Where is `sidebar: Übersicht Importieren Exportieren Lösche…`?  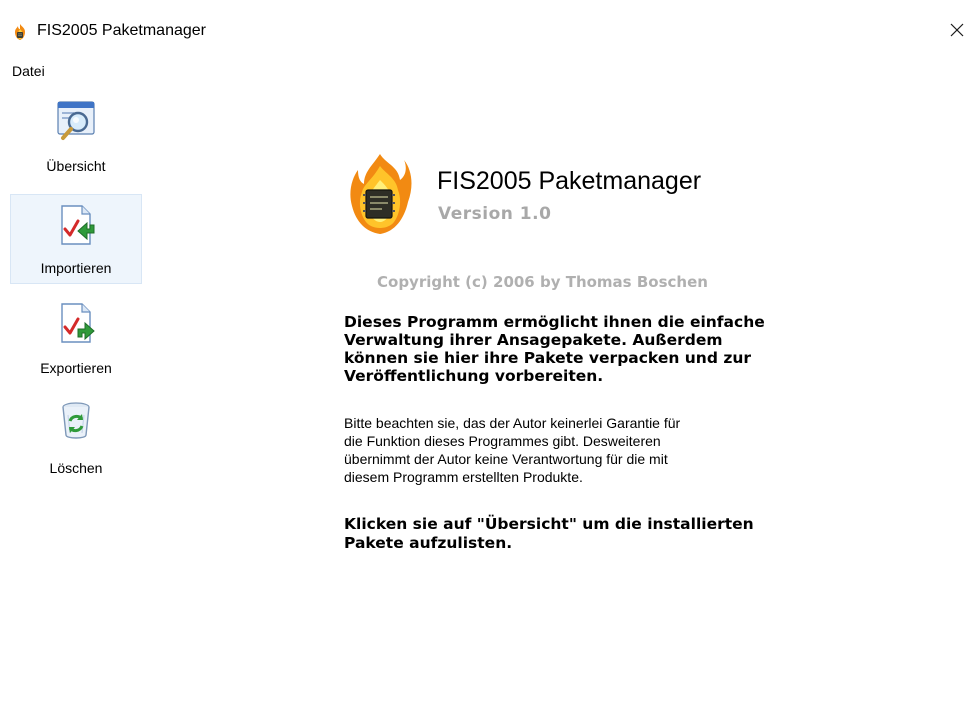
sidebar: Übersicht Importieren Exportieren Lösche… is located at coordinates (73, 407).